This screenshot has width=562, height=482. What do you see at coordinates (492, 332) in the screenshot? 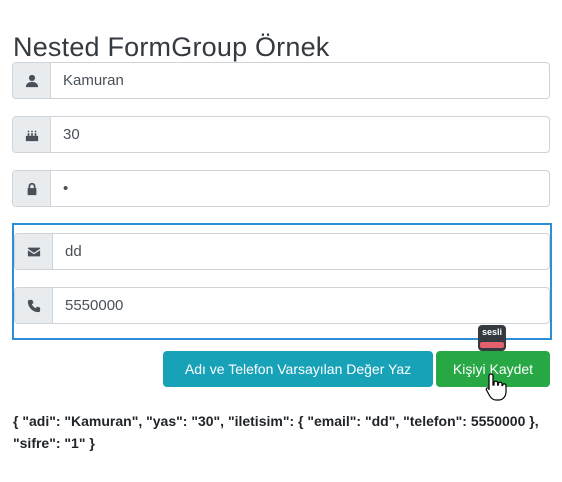
I see `sesli-label: sesli` at bounding box center [492, 332].